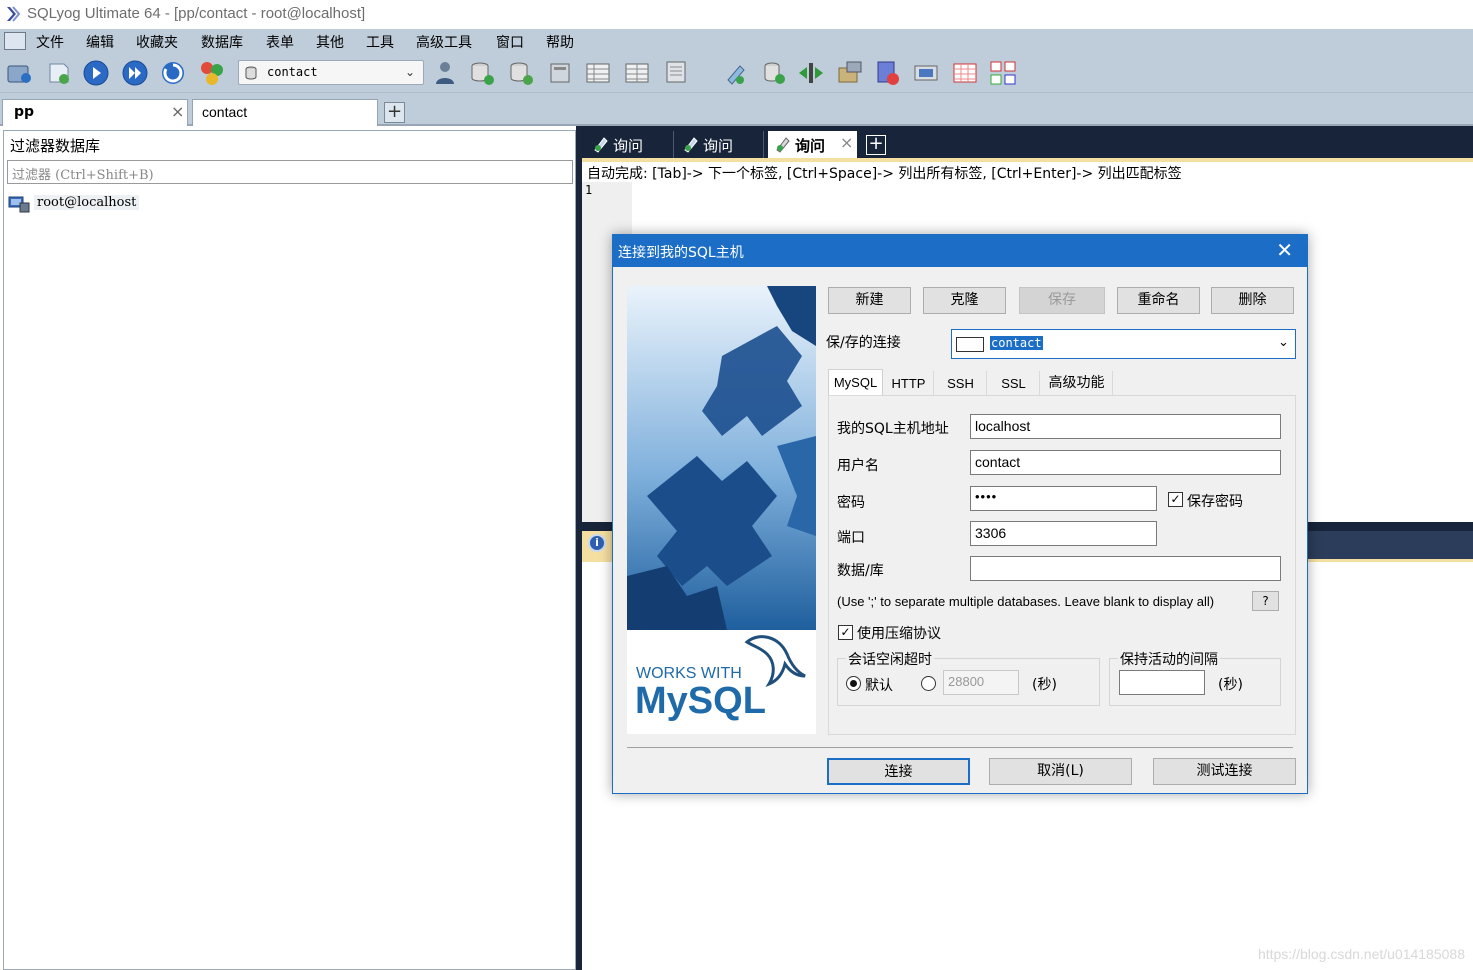 This screenshot has height=970, width=1473. I want to click on host-input: localhost, so click(1125, 426).